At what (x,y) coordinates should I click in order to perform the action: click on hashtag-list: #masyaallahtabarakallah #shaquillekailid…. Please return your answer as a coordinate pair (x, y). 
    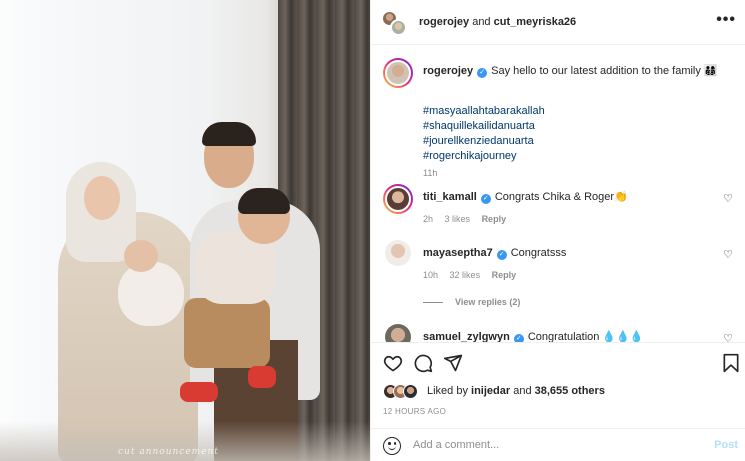
    Looking at the image, I should click on (484, 134).